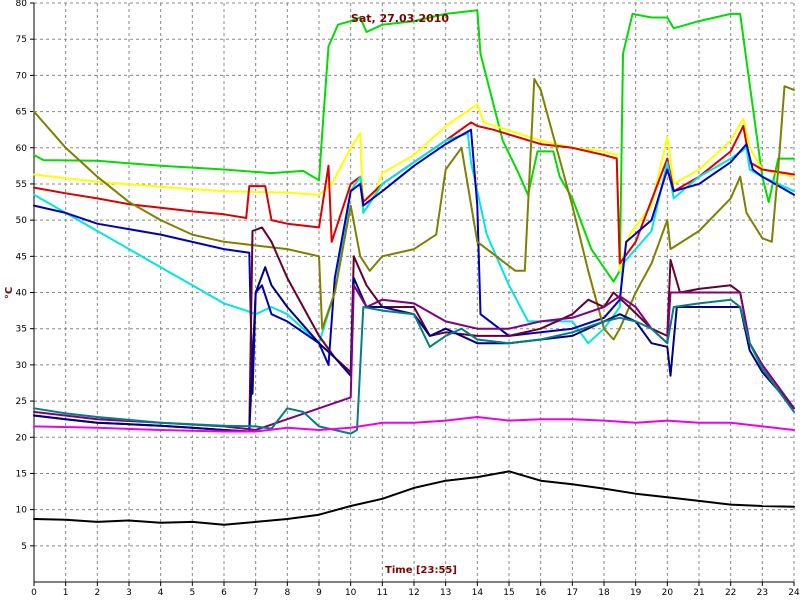 The height and width of the screenshot is (600, 800). Describe the element at coordinates (22, 221) in the screenshot. I see `y-tick-label: 50` at that location.